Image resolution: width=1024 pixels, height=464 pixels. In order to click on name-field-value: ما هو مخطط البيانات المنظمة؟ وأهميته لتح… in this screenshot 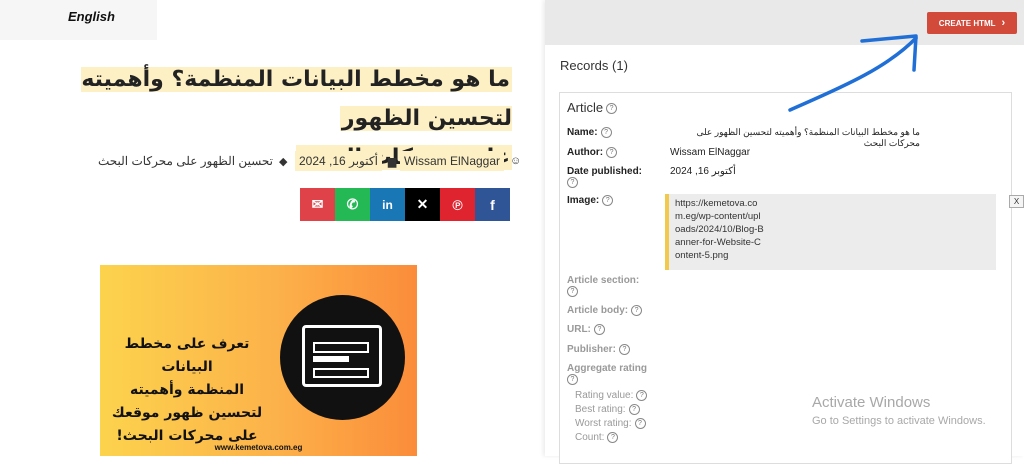, I will do `click(808, 137)`.